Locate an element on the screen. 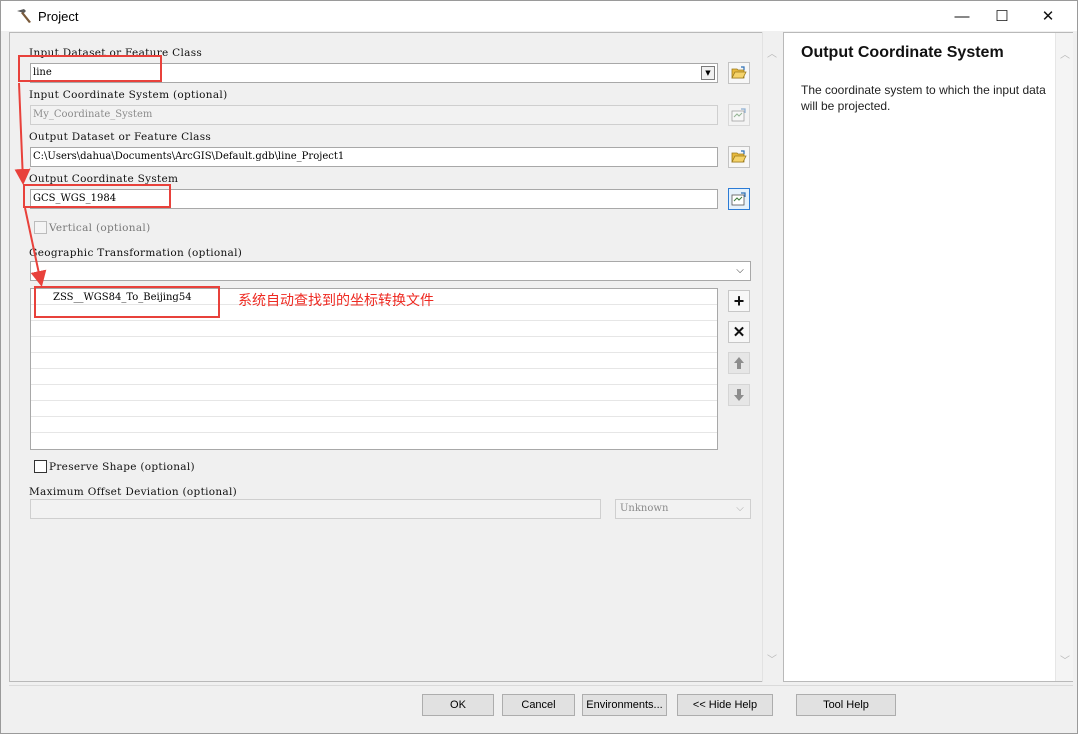 This screenshot has width=1078, height=734. input-coord-label: Input Coordinate System (optional) is located at coordinates (128, 95).